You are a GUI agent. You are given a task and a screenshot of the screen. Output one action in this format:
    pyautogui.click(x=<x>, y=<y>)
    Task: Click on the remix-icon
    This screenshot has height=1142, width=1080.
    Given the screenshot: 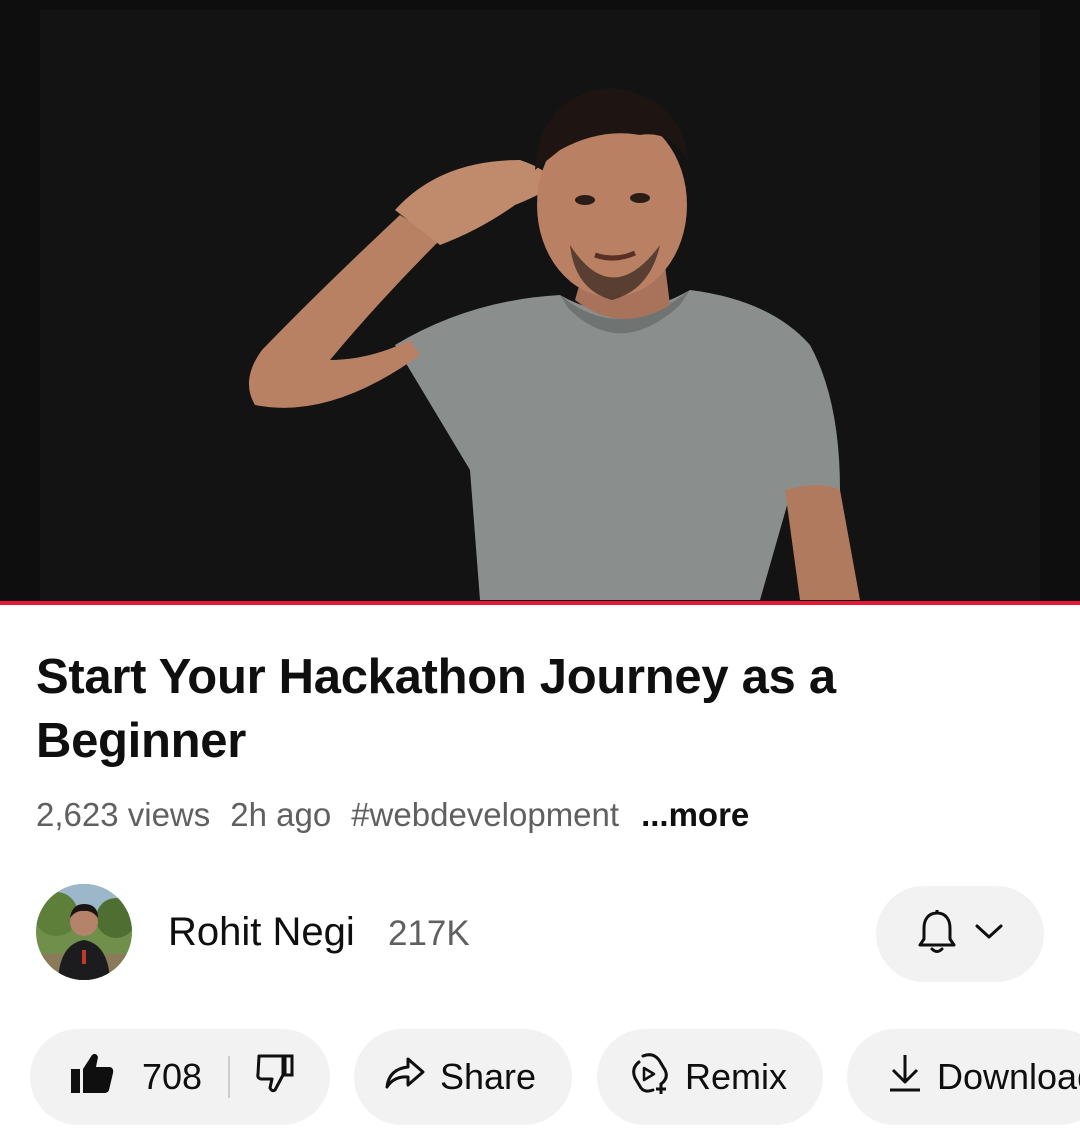 What is the action you would take?
    pyautogui.click(x=650, y=1077)
    